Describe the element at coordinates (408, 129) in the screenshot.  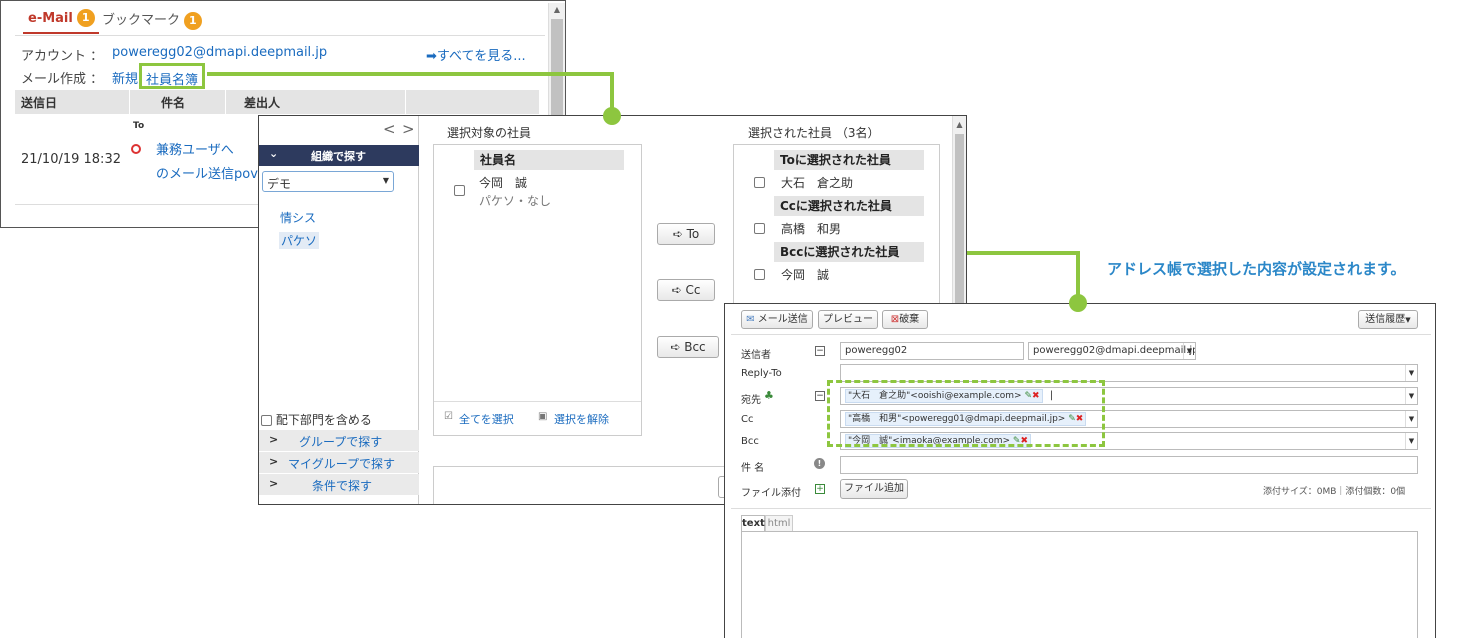
I see `nav-next-icon: >` at that location.